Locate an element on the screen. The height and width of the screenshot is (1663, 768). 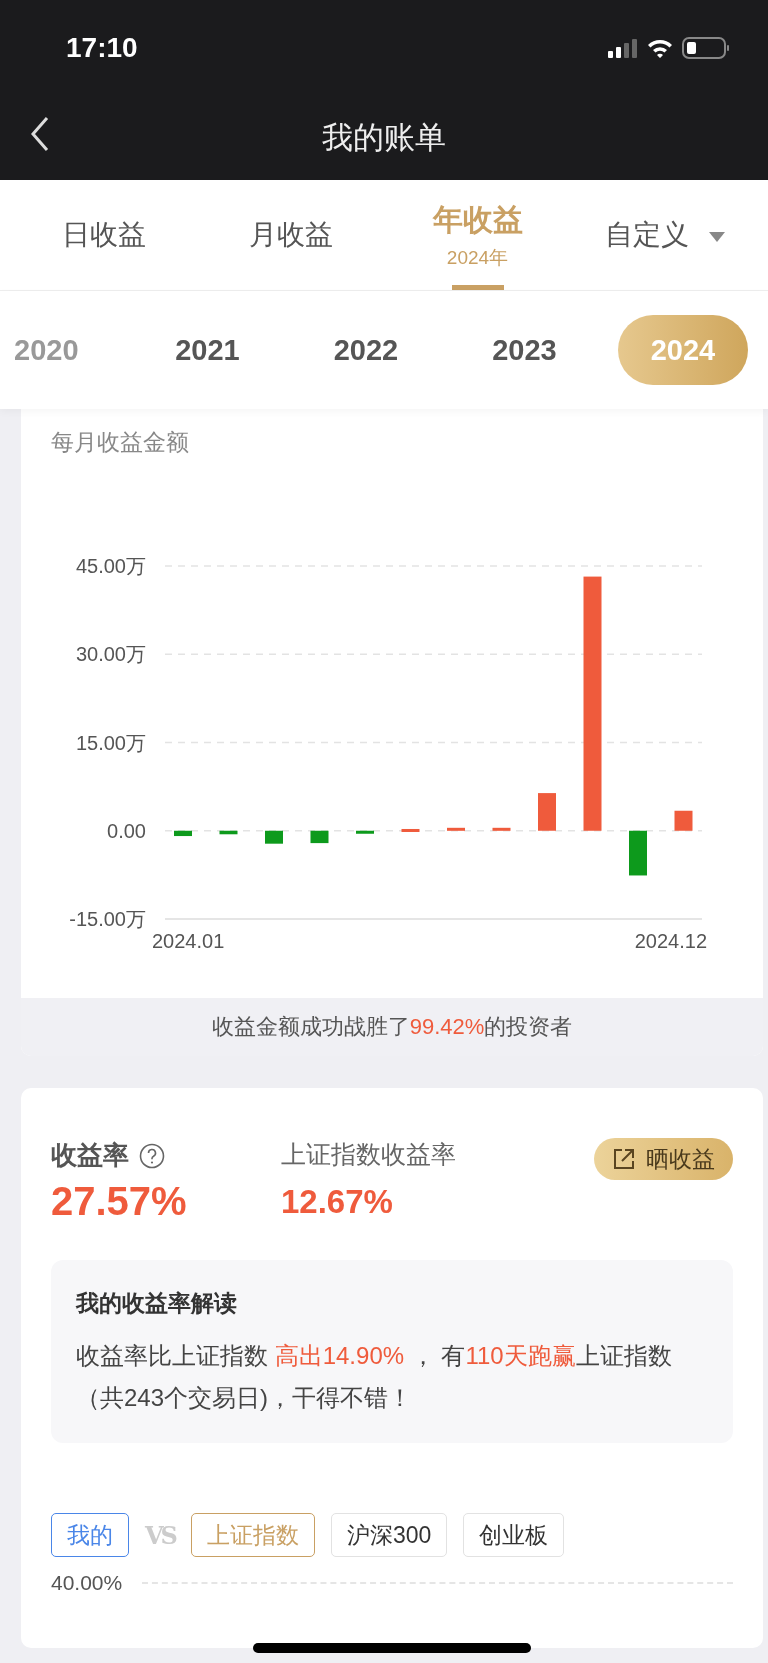
axis-label: -15.00万 is located at coordinates (107, 919).